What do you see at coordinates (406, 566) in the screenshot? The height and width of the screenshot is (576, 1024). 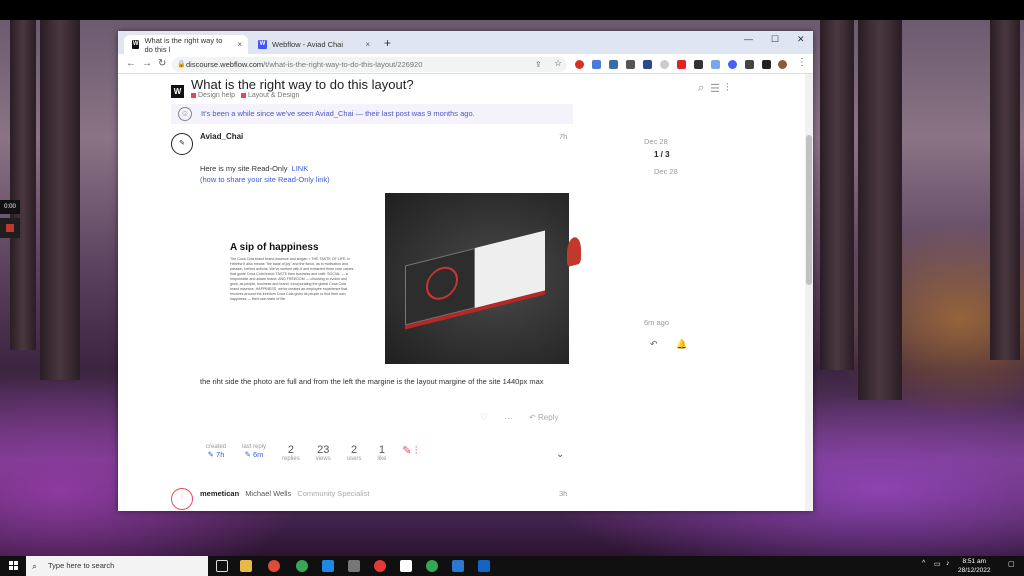 I see `notion-icon` at bounding box center [406, 566].